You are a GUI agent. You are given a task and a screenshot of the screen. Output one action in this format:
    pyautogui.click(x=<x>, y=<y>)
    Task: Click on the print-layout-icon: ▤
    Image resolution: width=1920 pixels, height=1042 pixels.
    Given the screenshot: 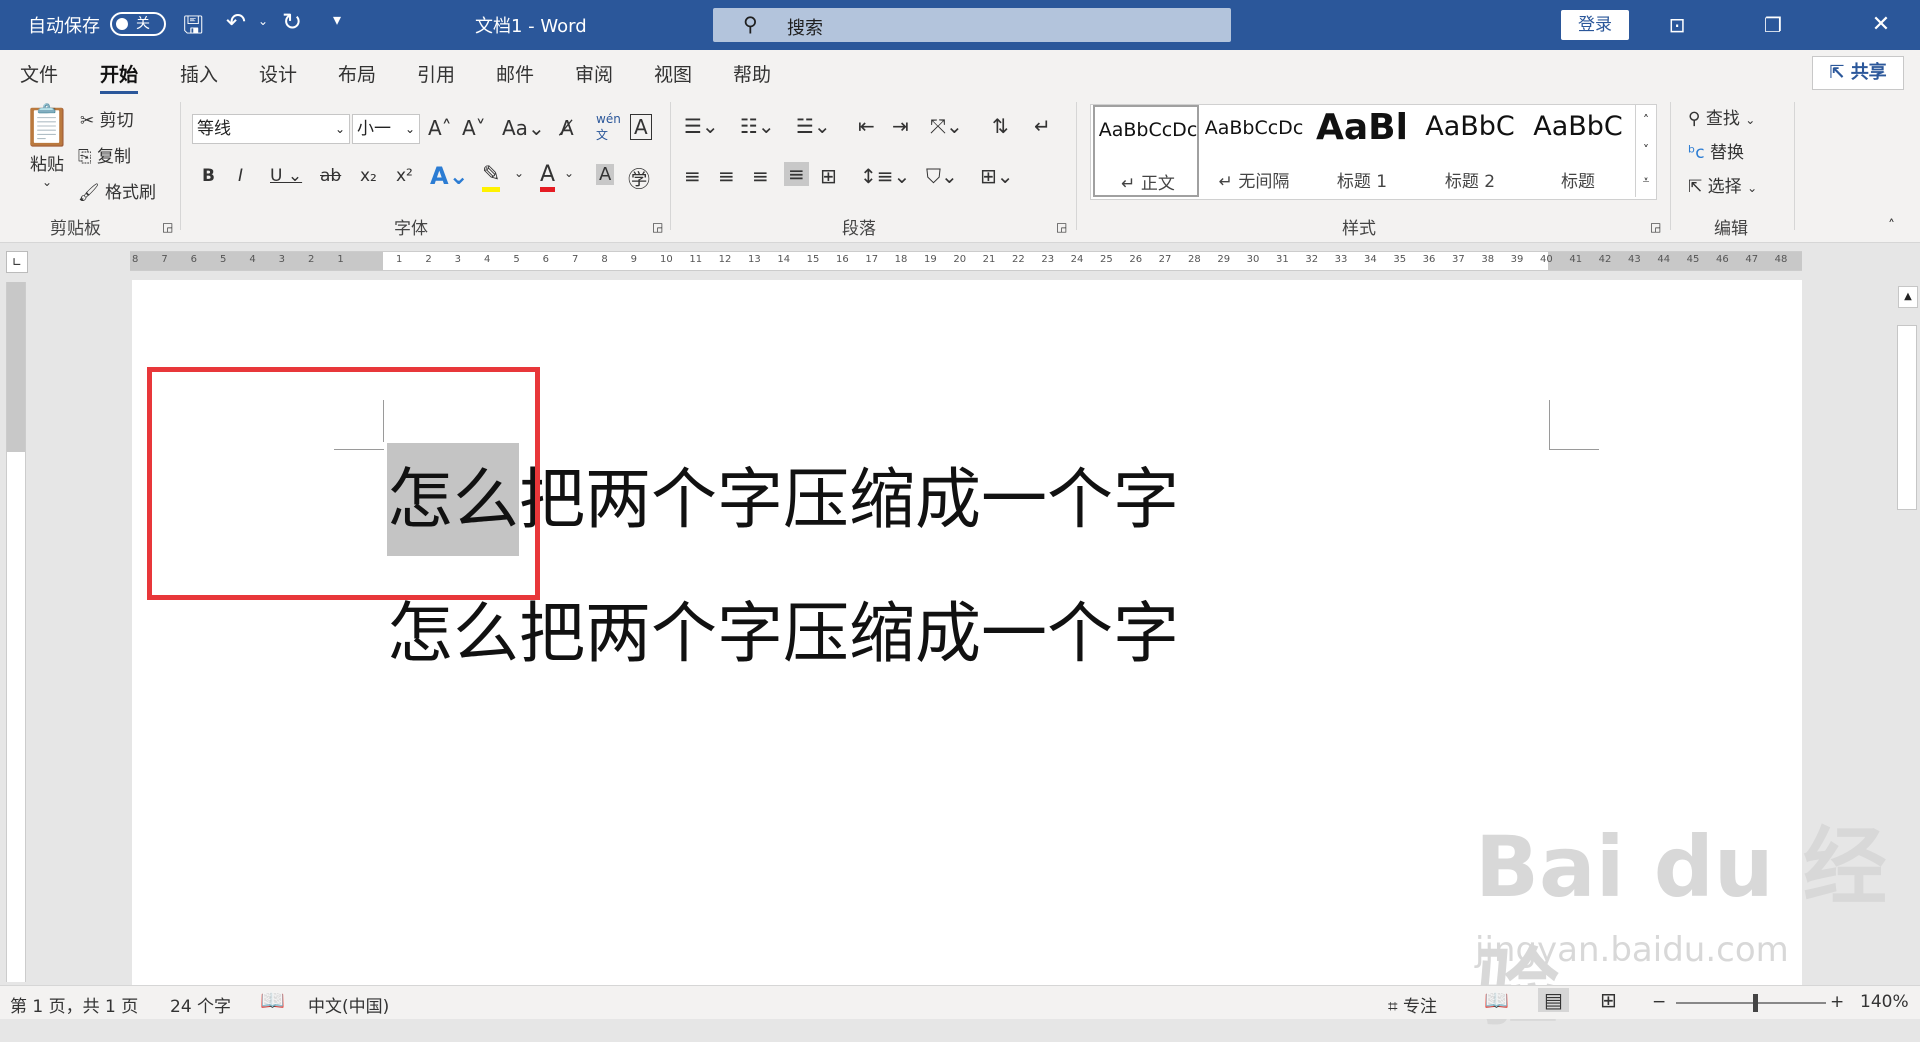 What is the action you would take?
    pyautogui.click(x=1553, y=1000)
    